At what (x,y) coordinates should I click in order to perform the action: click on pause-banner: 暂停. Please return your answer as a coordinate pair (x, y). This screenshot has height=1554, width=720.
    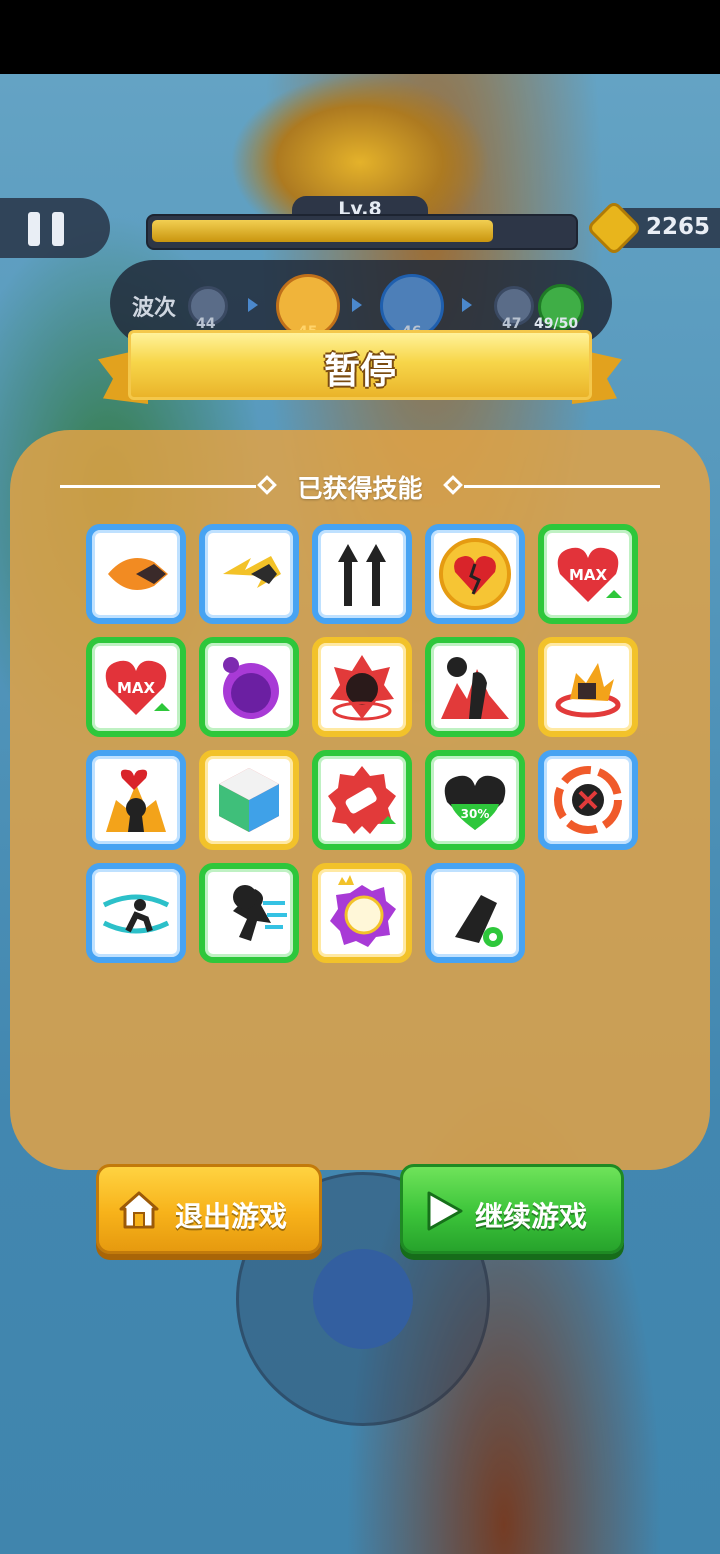
    Looking at the image, I should click on (360, 368).